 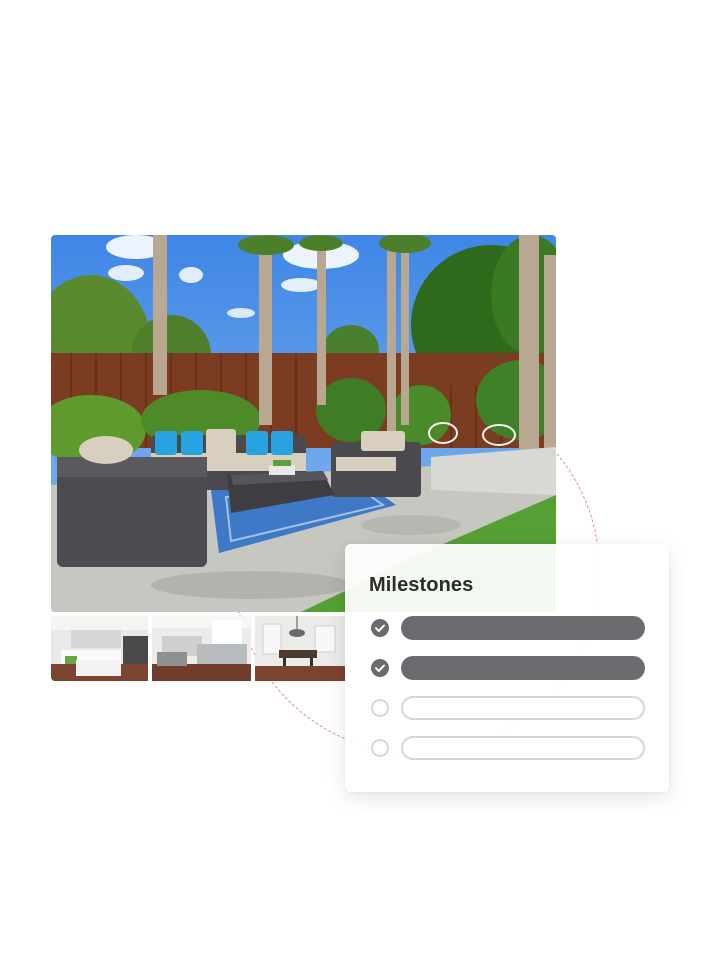 What do you see at coordinates (300, 648) in the screenshot?
I see `listing-thumbnail-dining` at bounding box center [300, 648].